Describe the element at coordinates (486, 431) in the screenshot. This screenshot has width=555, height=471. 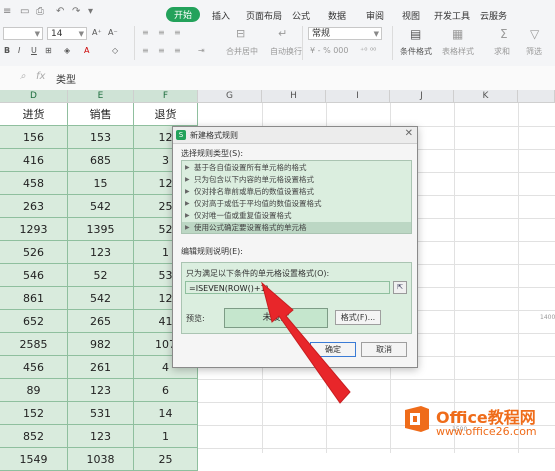
I see `watermark-url: www.office26.com` at that location.